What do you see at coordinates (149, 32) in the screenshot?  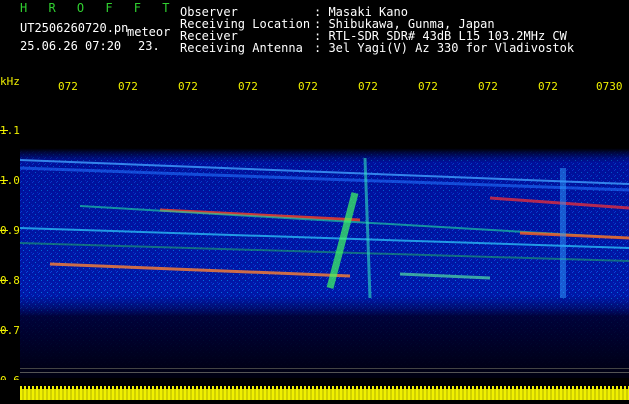 I see `category-label: meteor` at bounding box center [149, 32].